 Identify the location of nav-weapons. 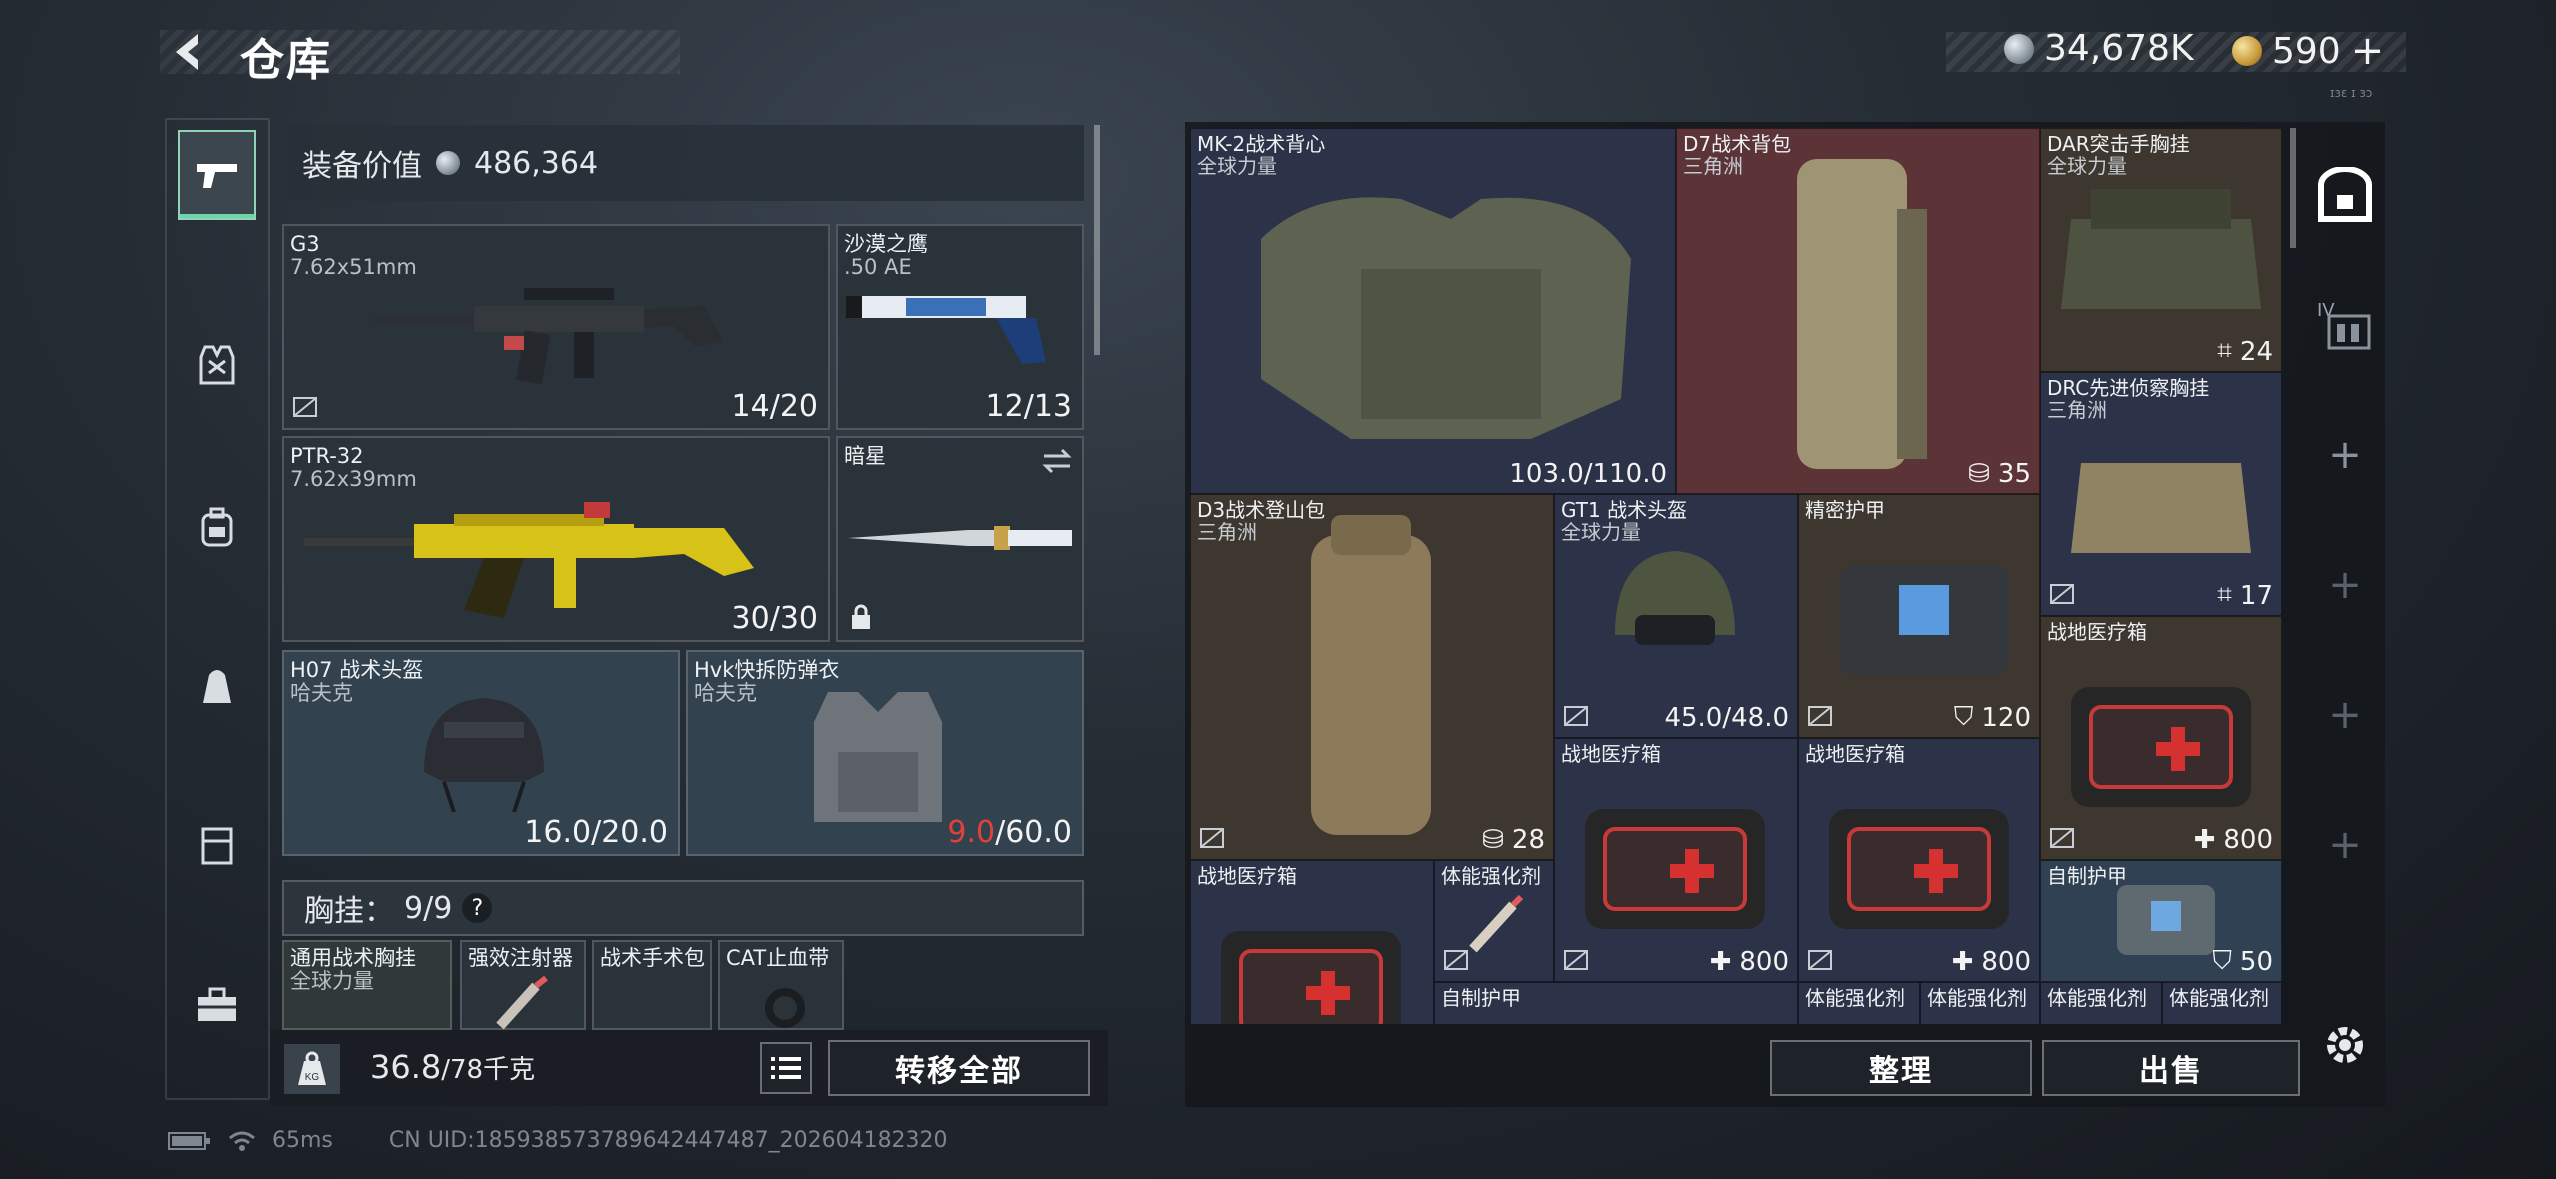
(217, 175).